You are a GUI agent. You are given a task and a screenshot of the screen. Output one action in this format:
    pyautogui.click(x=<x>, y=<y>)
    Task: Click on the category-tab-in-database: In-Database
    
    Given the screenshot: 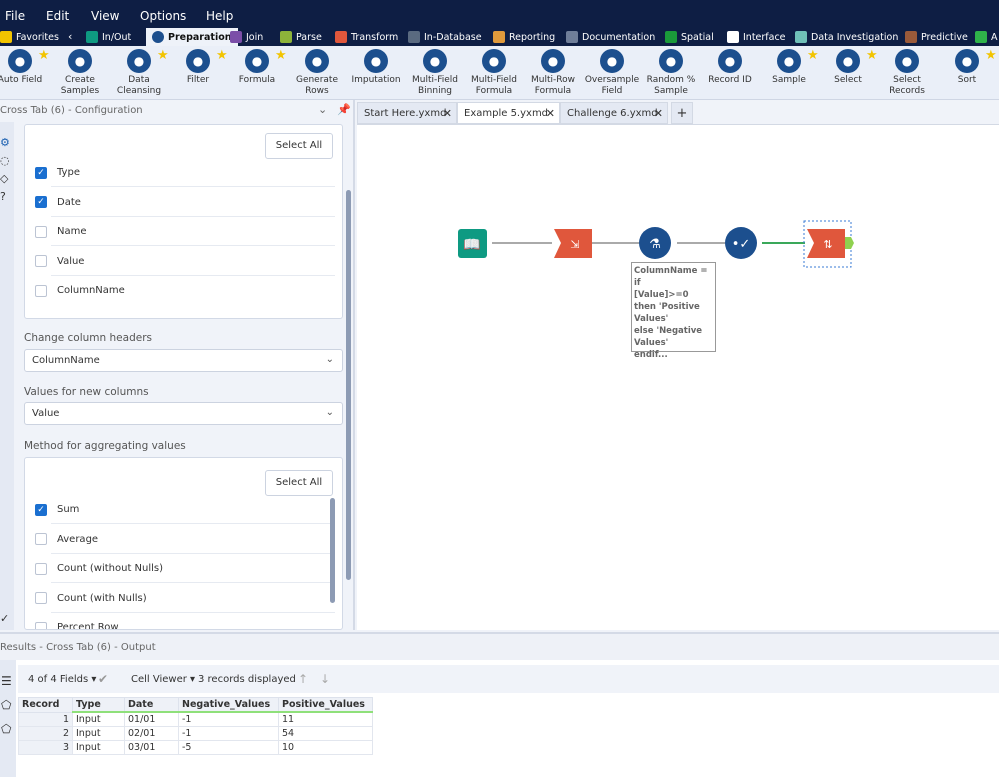 What is the action you would take?
    pyautogui.click(x=445, y=37)
    